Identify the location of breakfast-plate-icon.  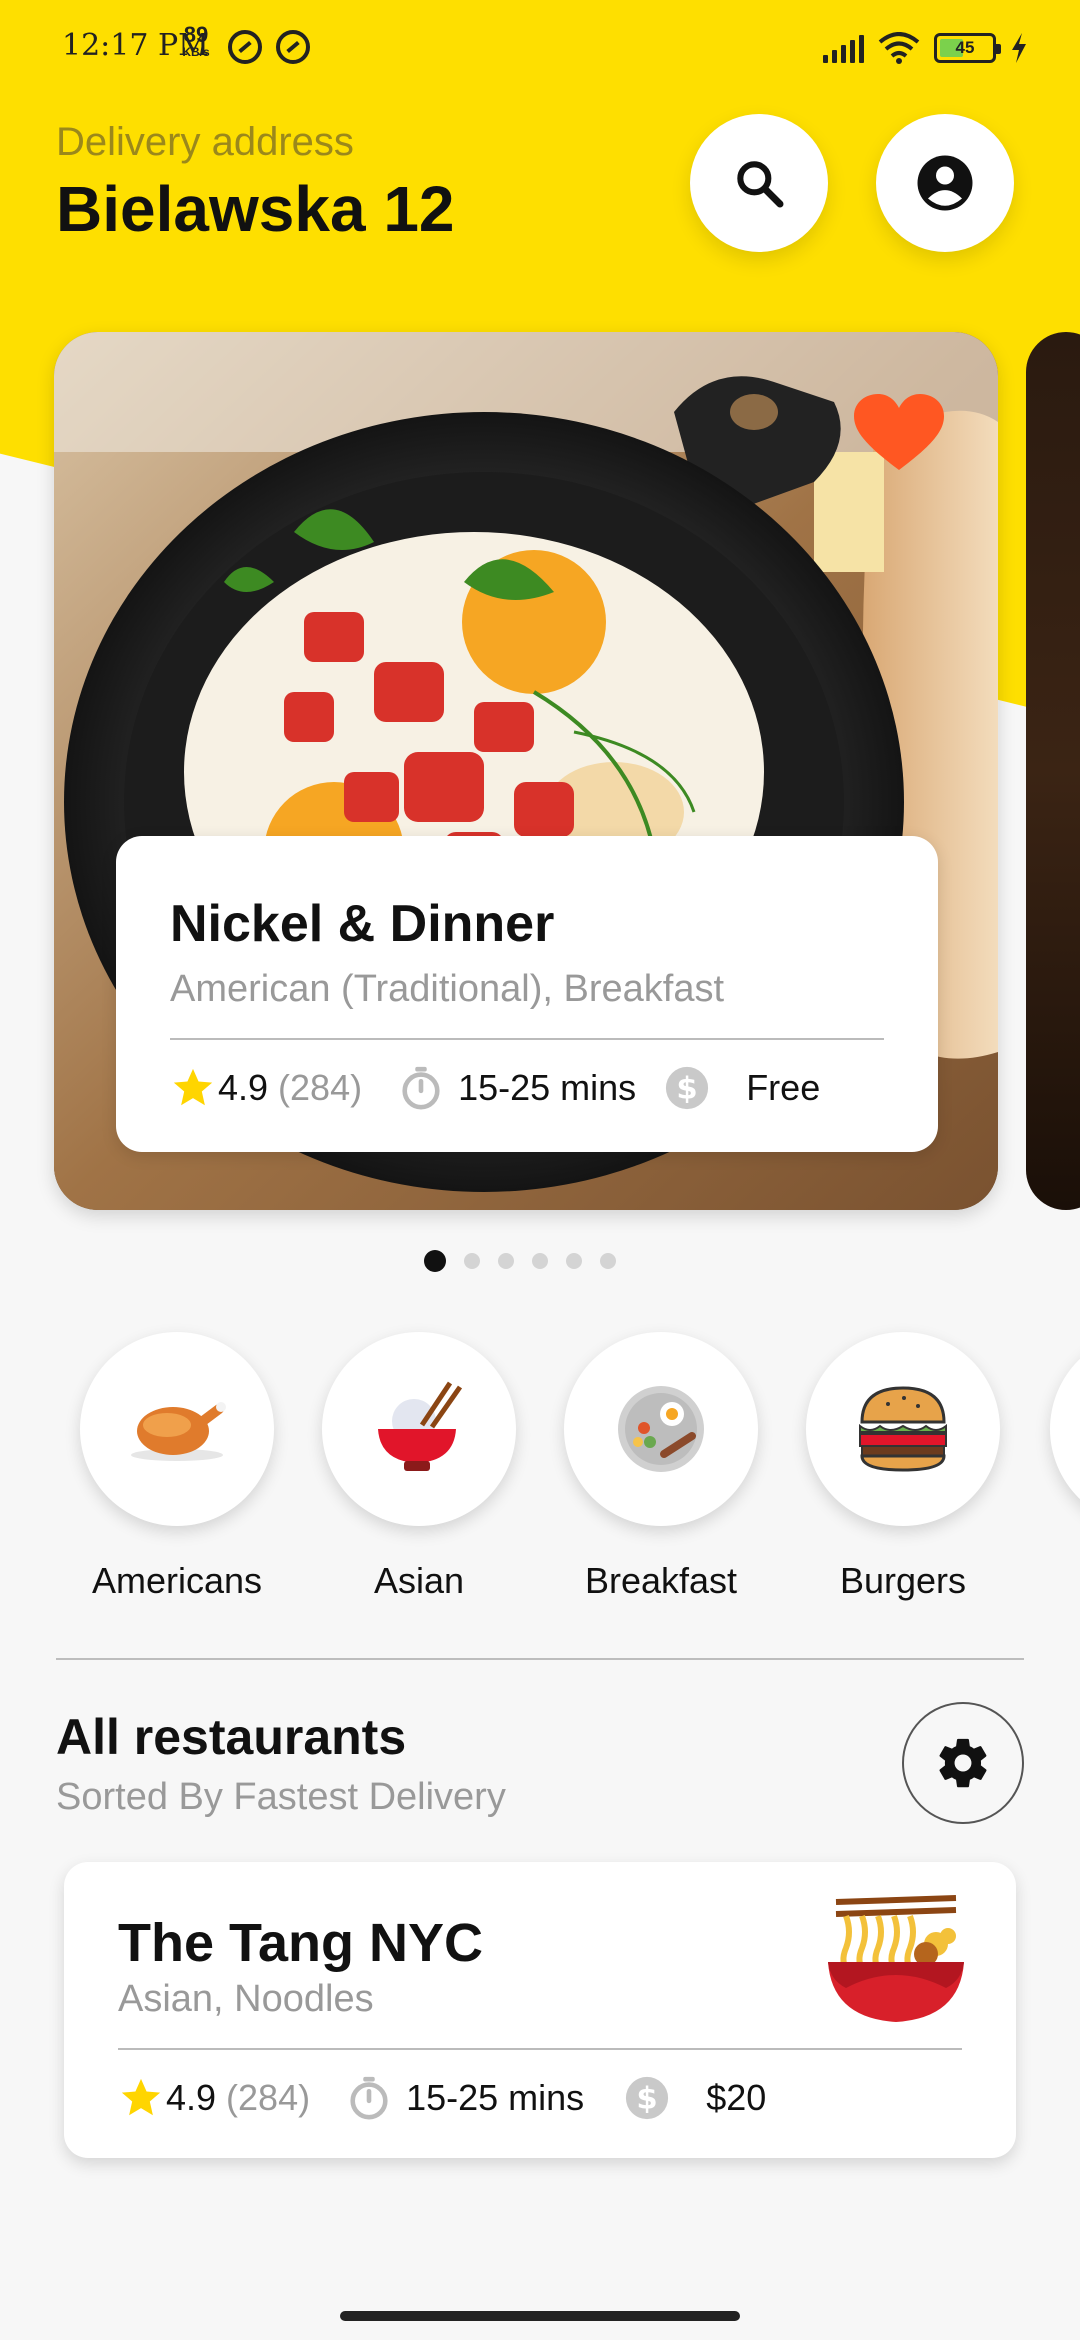
(661, 1429).